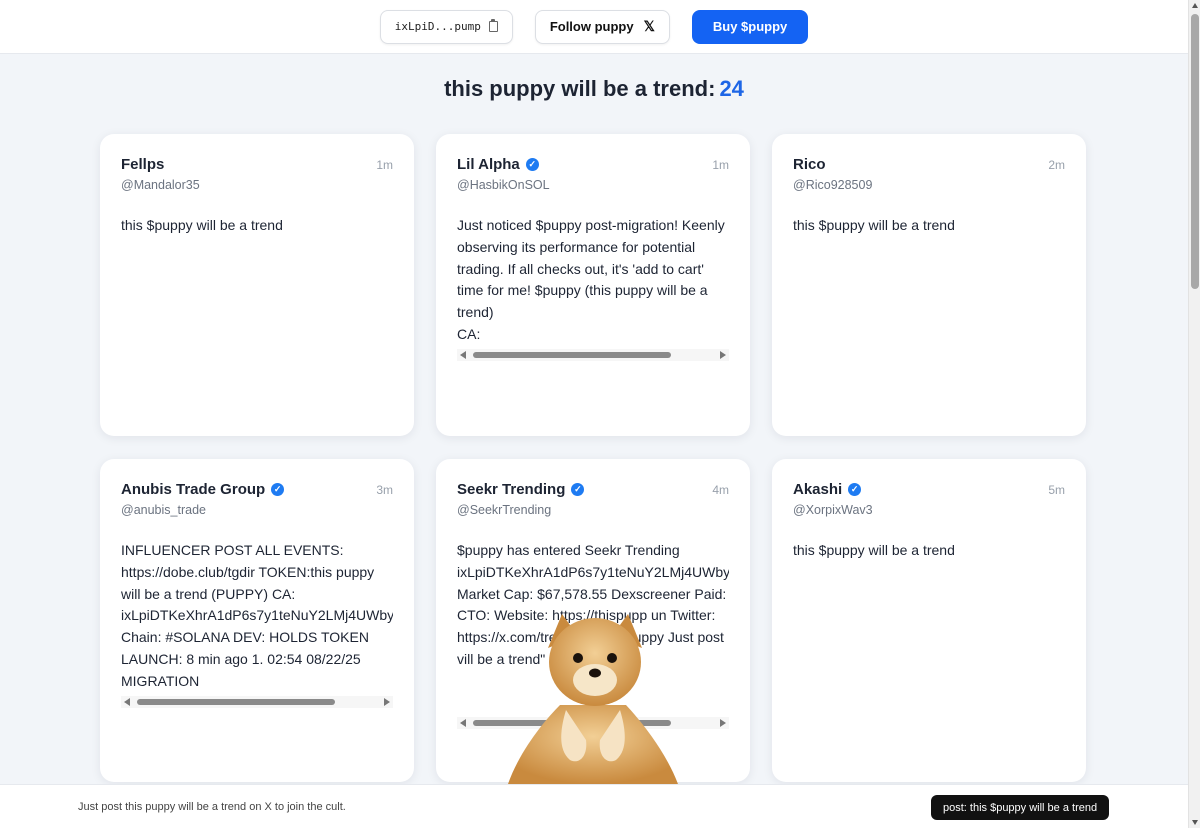 This screenshot has width=1200, height=828. What do you see at coordinates (720, 490) in the screenshot?
I see `post-time: 4m` at bounding box center [720, 490].